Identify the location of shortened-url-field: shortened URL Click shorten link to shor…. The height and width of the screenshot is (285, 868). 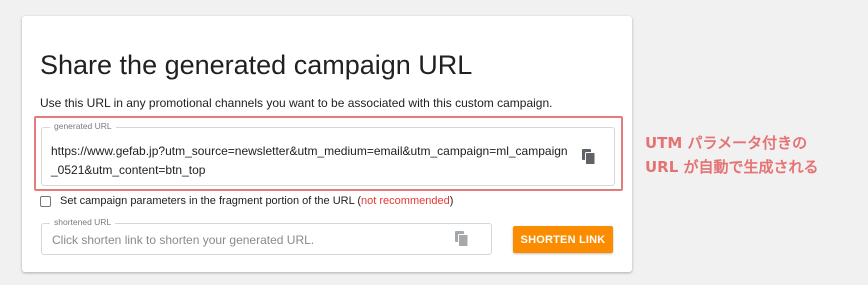
(266, 236).